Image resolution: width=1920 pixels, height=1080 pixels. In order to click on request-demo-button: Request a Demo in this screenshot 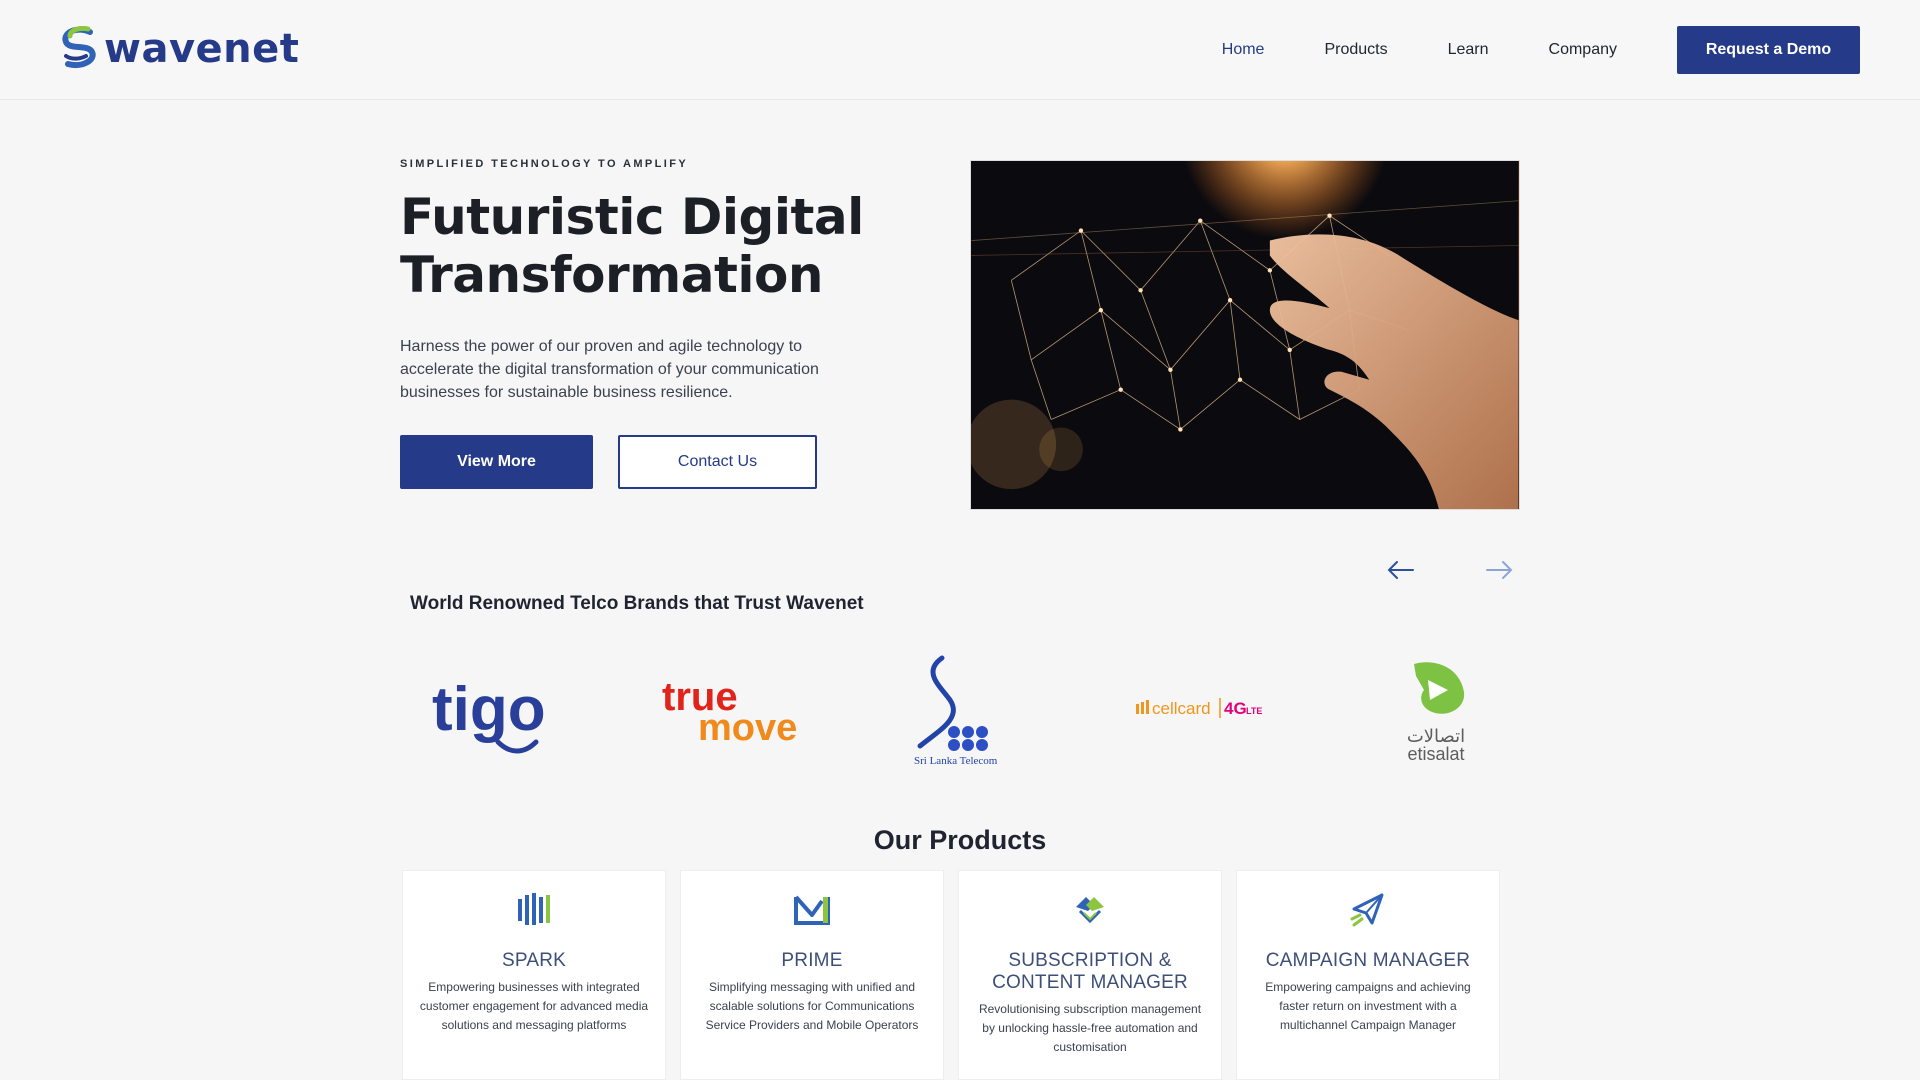, I will do `click(1768, 50)`.